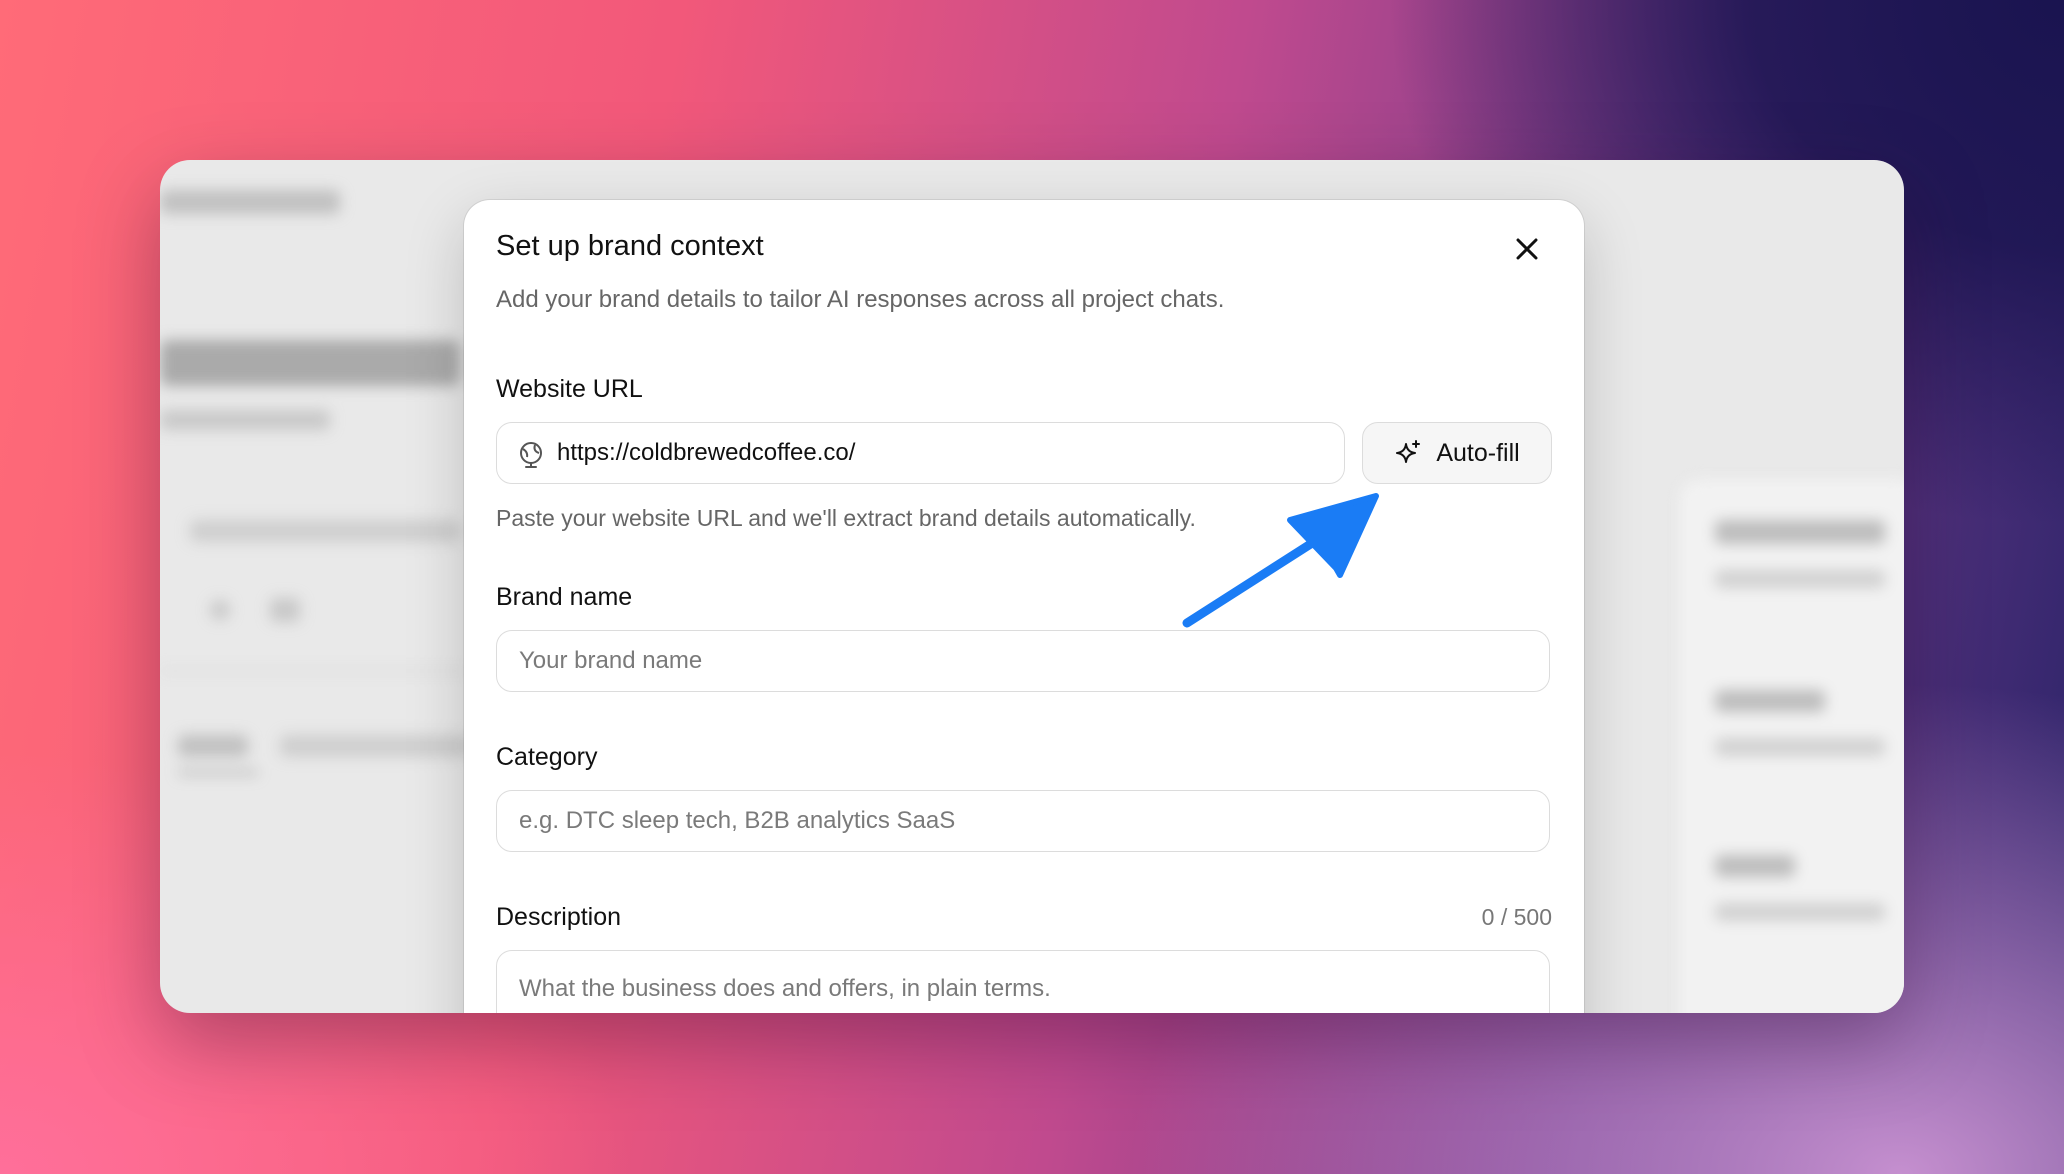 The height and width of the screenshot is (1174, 2064). I want to click on annotation-arrow, so click(1280, 560).